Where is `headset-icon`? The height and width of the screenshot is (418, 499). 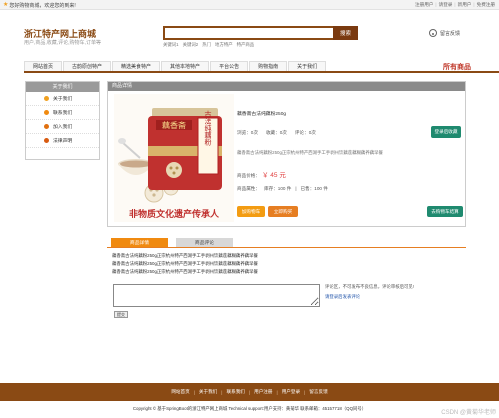
headset-icon is located at coordinates (433, 33).